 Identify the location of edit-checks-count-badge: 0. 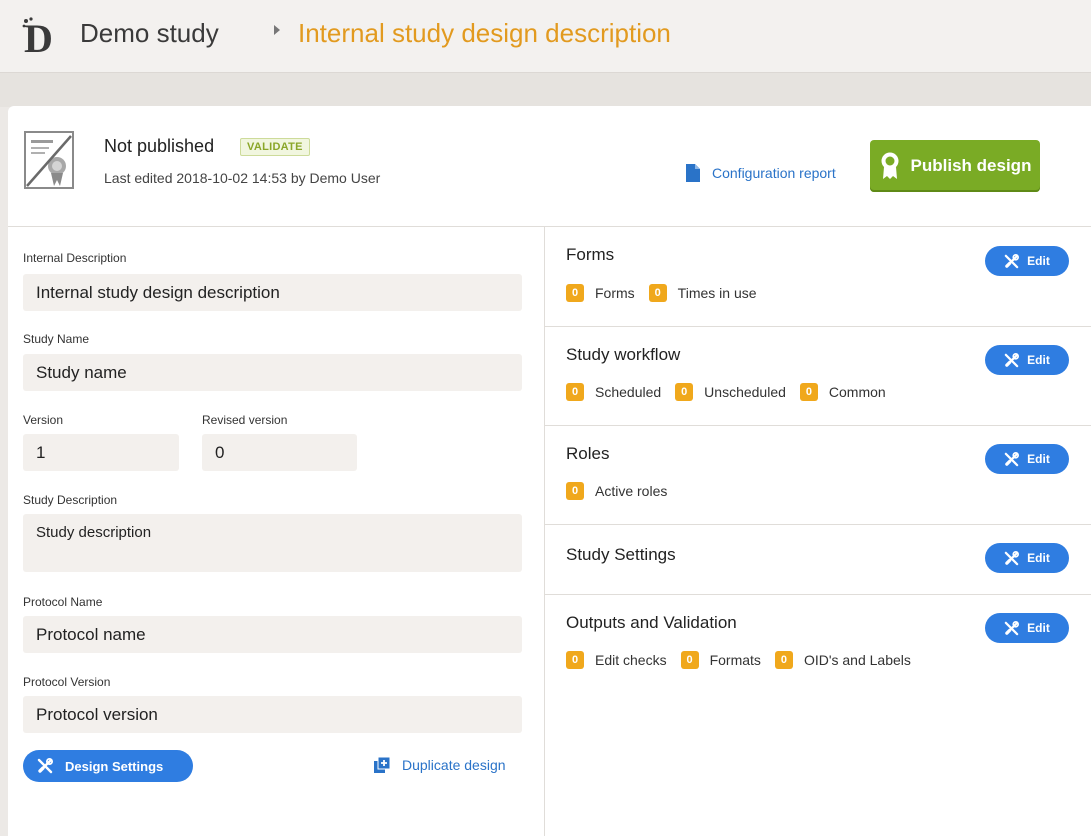
(575, 660).